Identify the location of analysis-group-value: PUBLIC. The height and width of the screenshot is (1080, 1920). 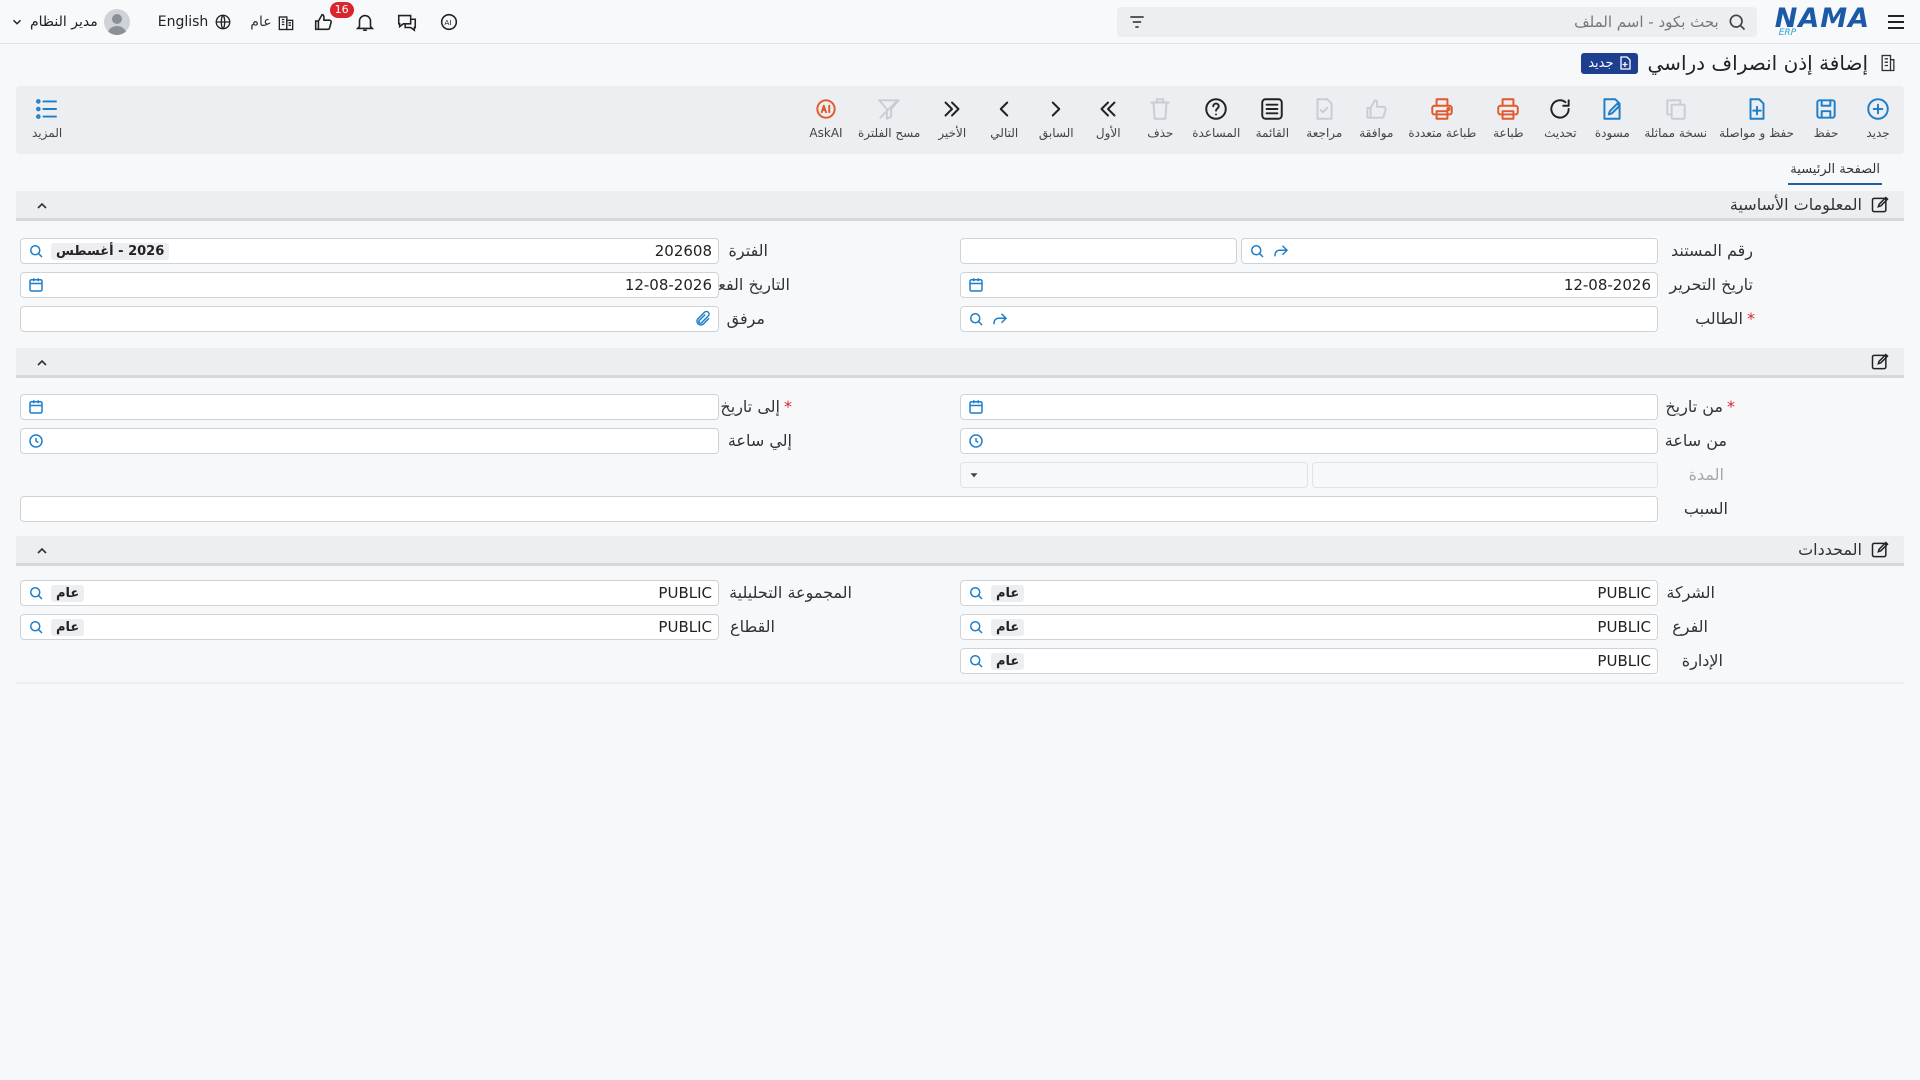
(685, 593).